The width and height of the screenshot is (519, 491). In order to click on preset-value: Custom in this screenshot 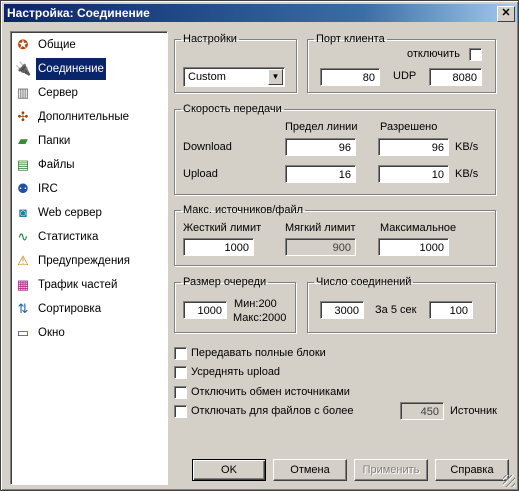, I will do `click(207, 77)`.